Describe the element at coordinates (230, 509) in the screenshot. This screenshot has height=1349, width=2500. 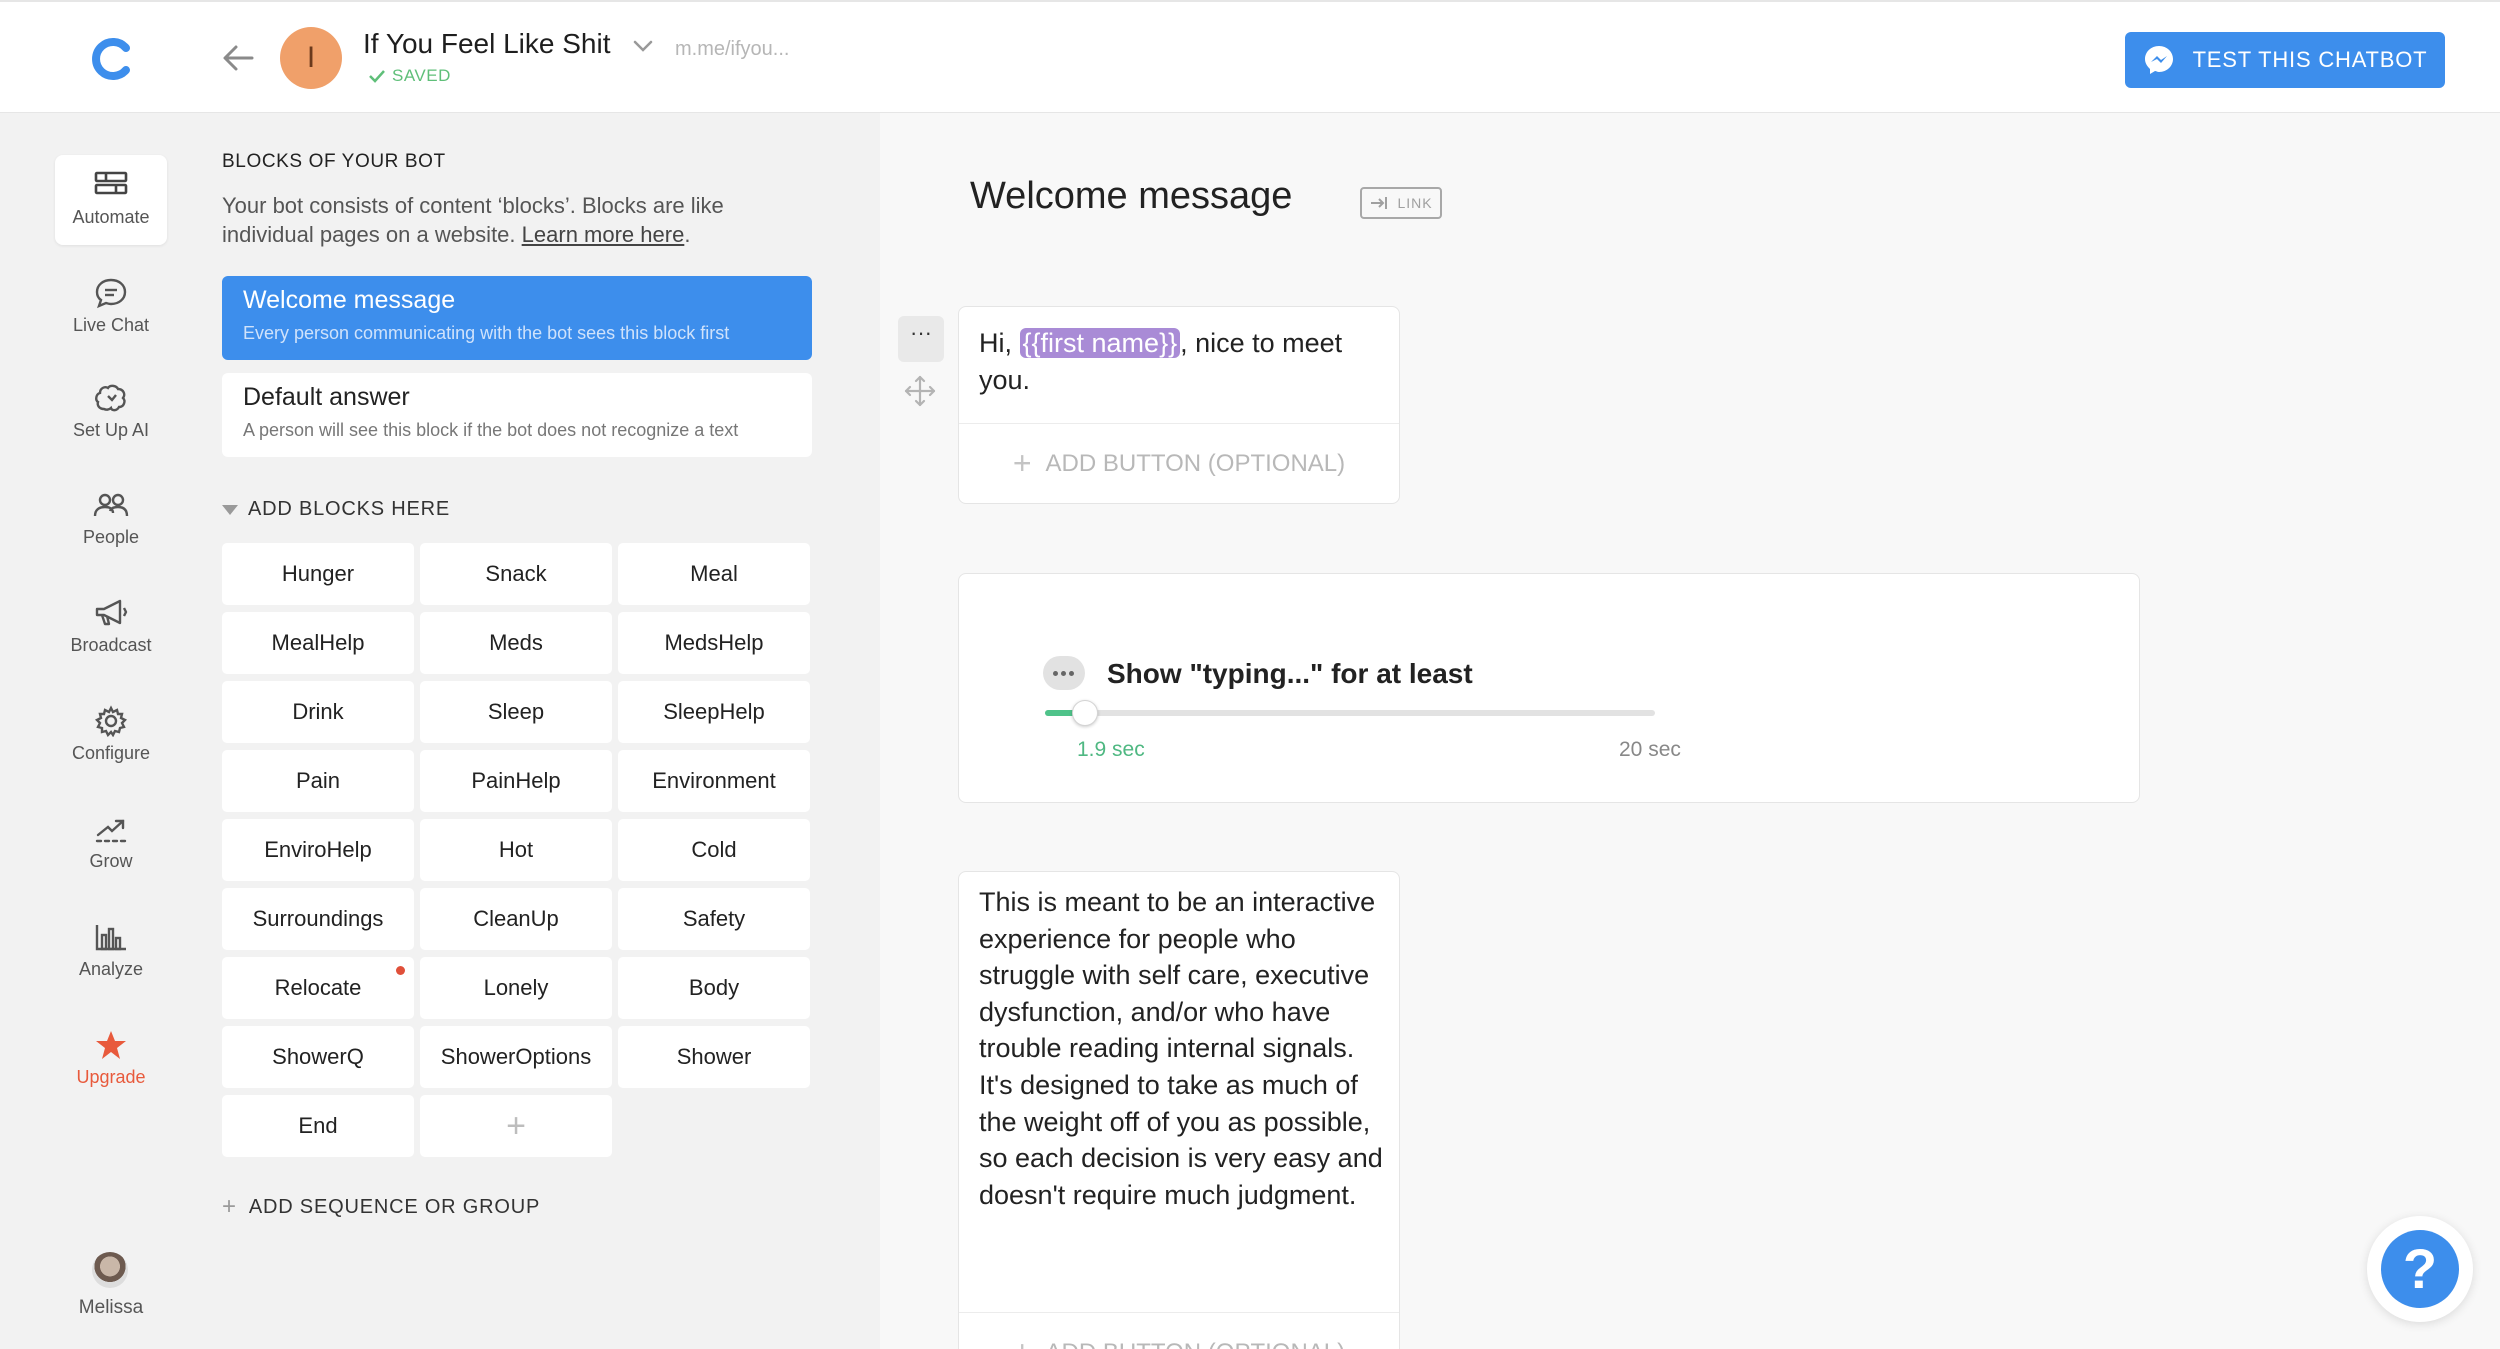
I see `collapse-triangle-icon` at that location.